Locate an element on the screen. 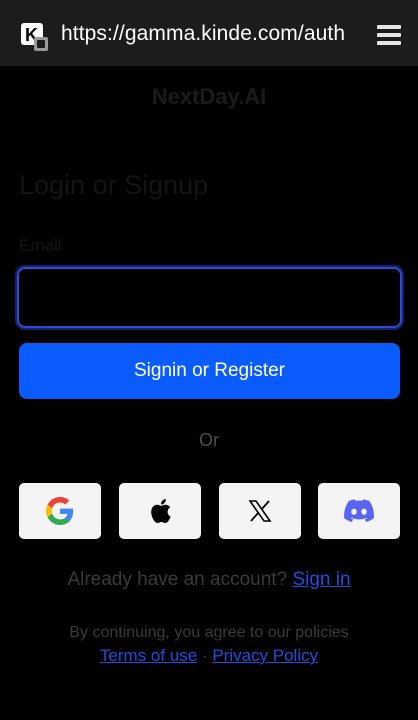 This screenshot has width=418, height=720. x-icon is located at coordinates (260, 511).